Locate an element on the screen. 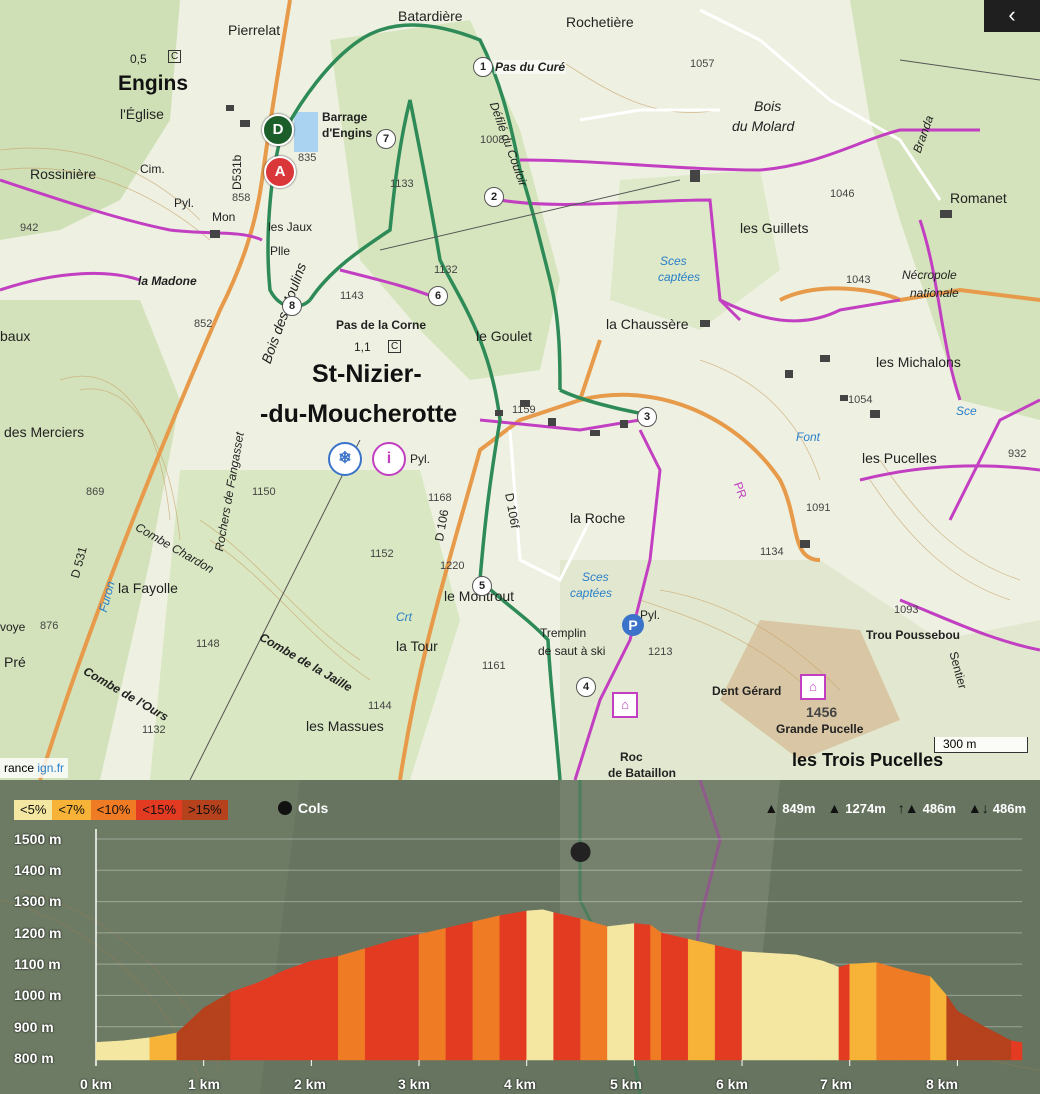  back-button: ‹ is located at coordinates (1012, 16).